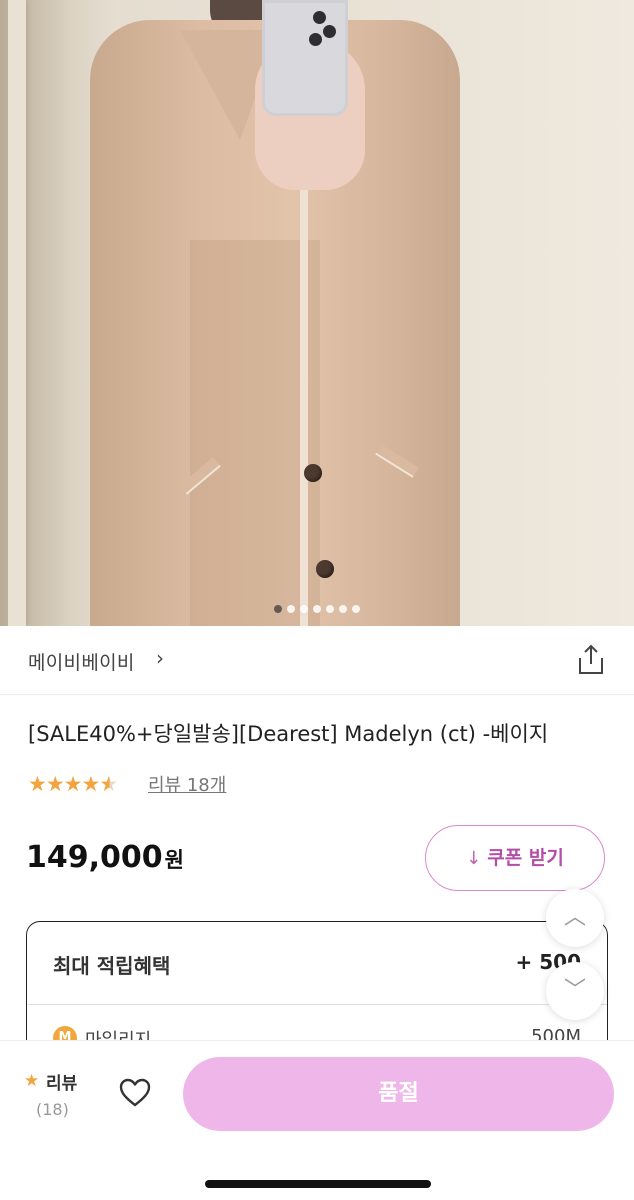 Image resolution: width=634 pixels, height=1200 pixels. Describe the element at coordinates (81, 661) in the screenshot. I see `brand-name-link: 메이비베이비` at that location.